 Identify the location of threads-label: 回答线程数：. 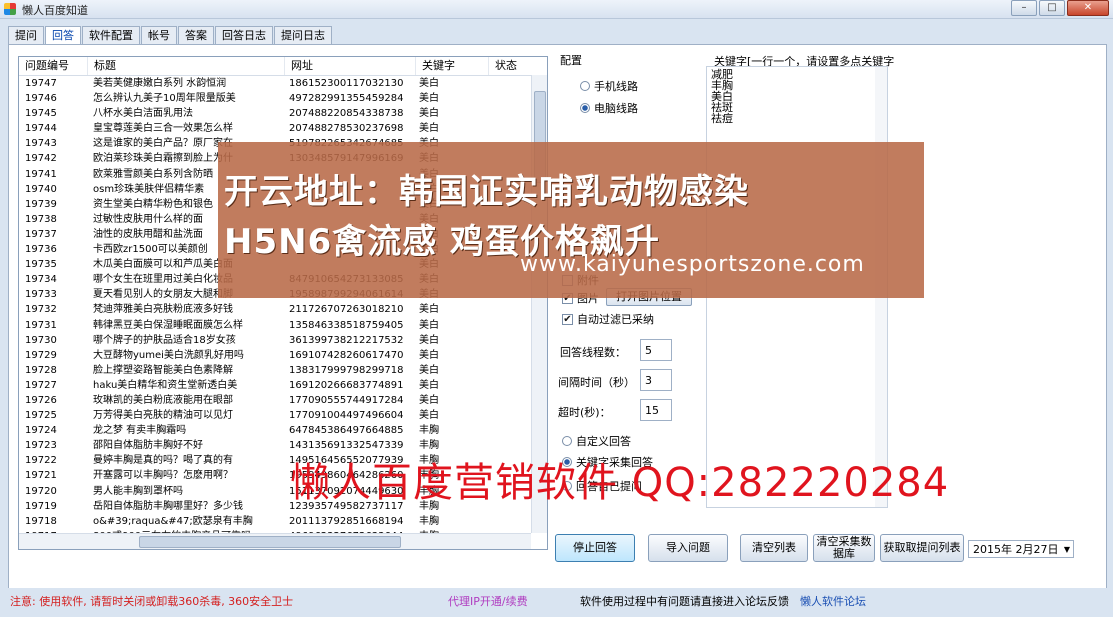
(593, 352).